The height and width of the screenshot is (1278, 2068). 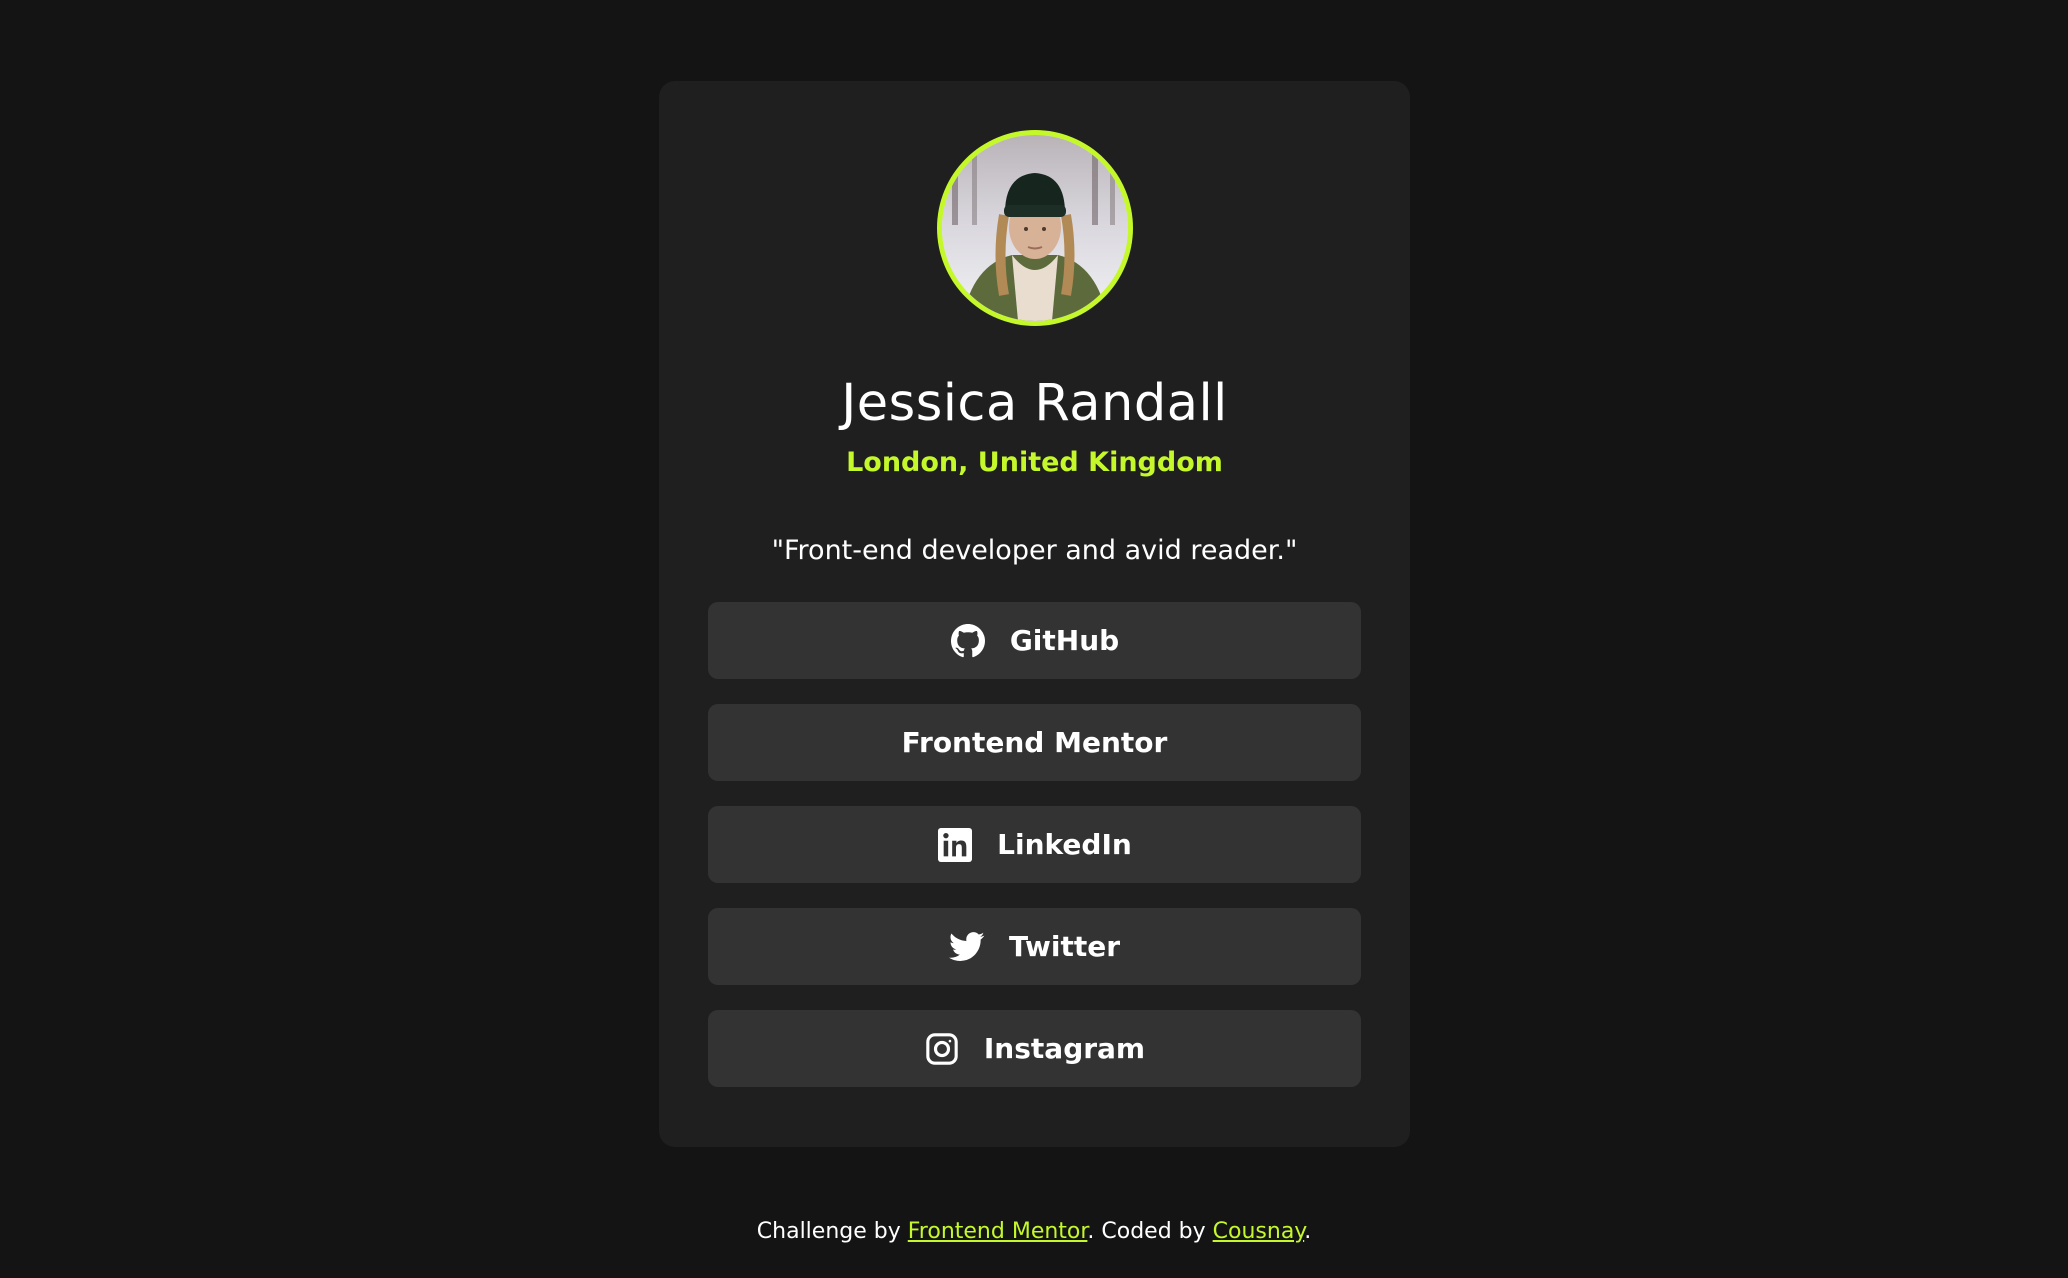 What do you see at coordinates (955, 845) in the screenshot?
I see `linkedin-icon` at bounding box center [955, 845].